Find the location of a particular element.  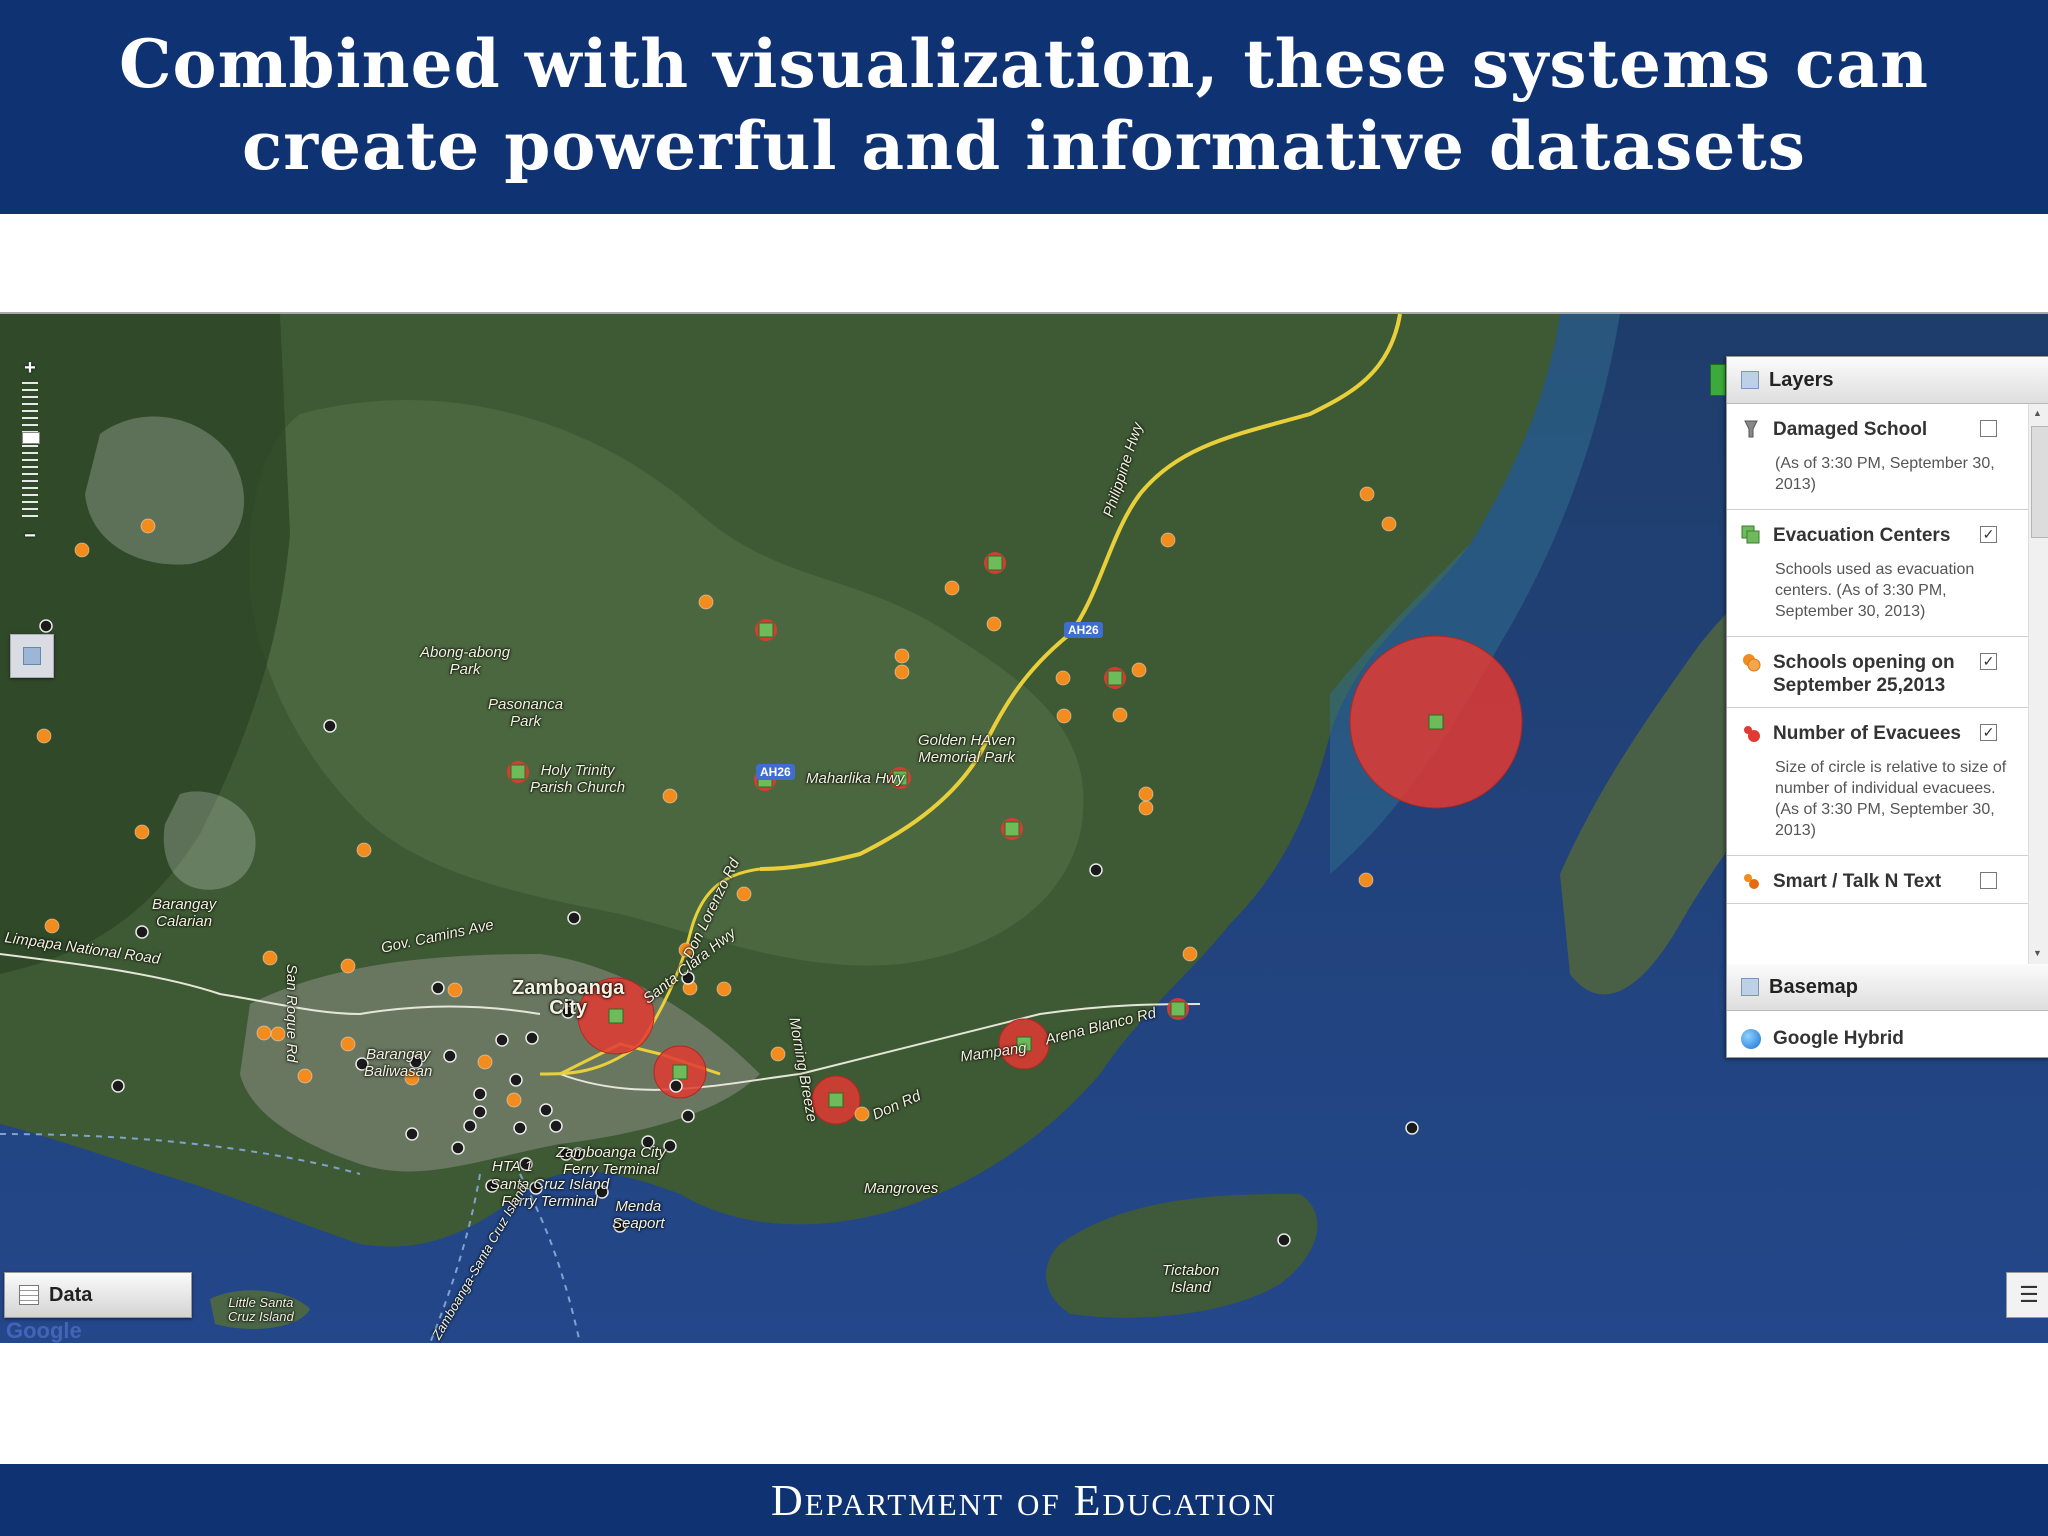

data-button: Data is located at coordinates (98, 1295).